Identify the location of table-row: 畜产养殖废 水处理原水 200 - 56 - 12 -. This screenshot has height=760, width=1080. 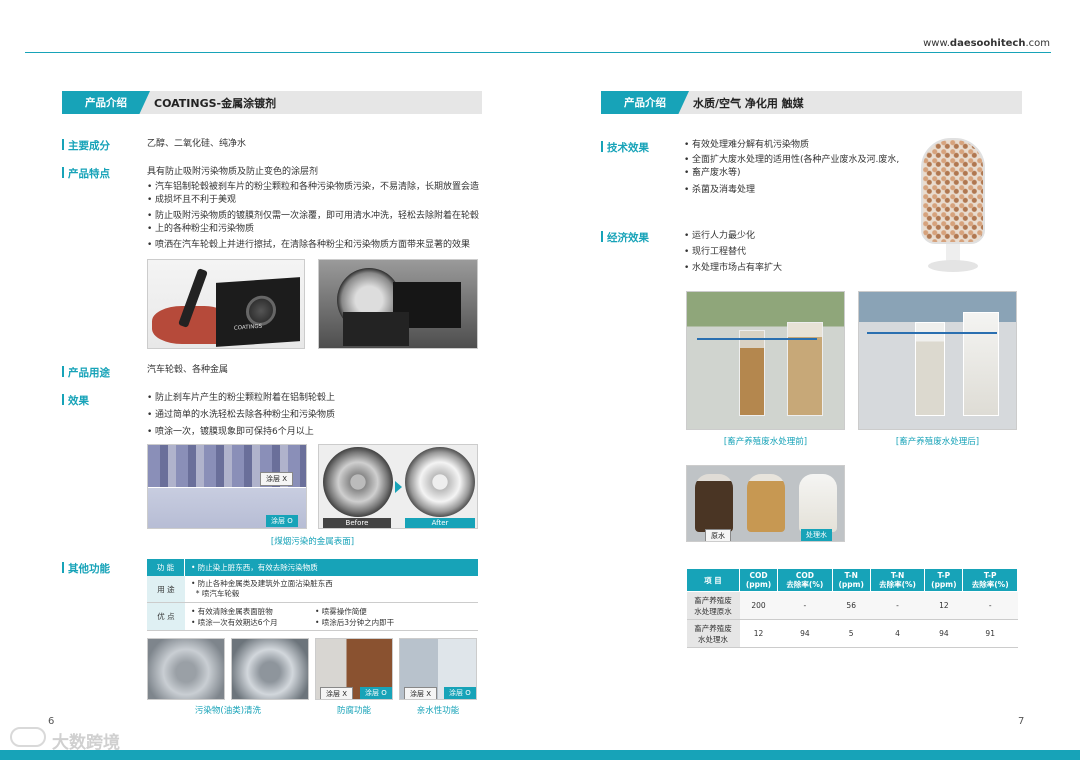
(852, 605).